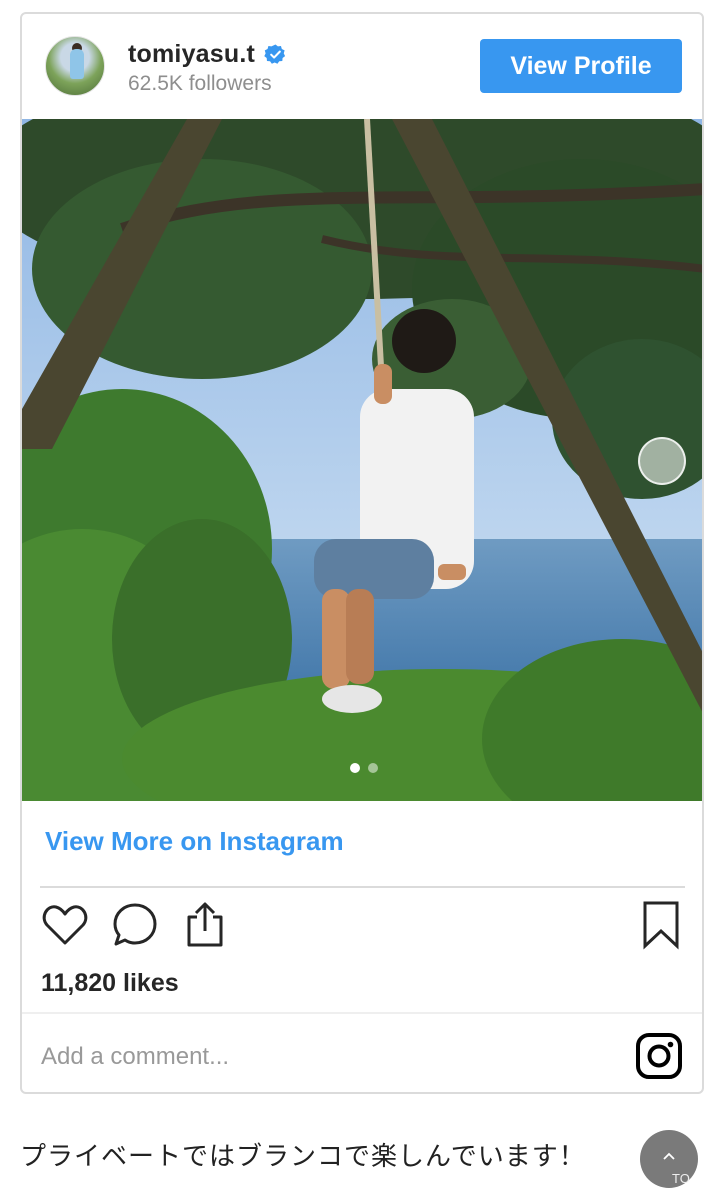  What do you see at coordinates (75, 66) in the screenshot?
I see `avatar` at bounding box center [75, 66].